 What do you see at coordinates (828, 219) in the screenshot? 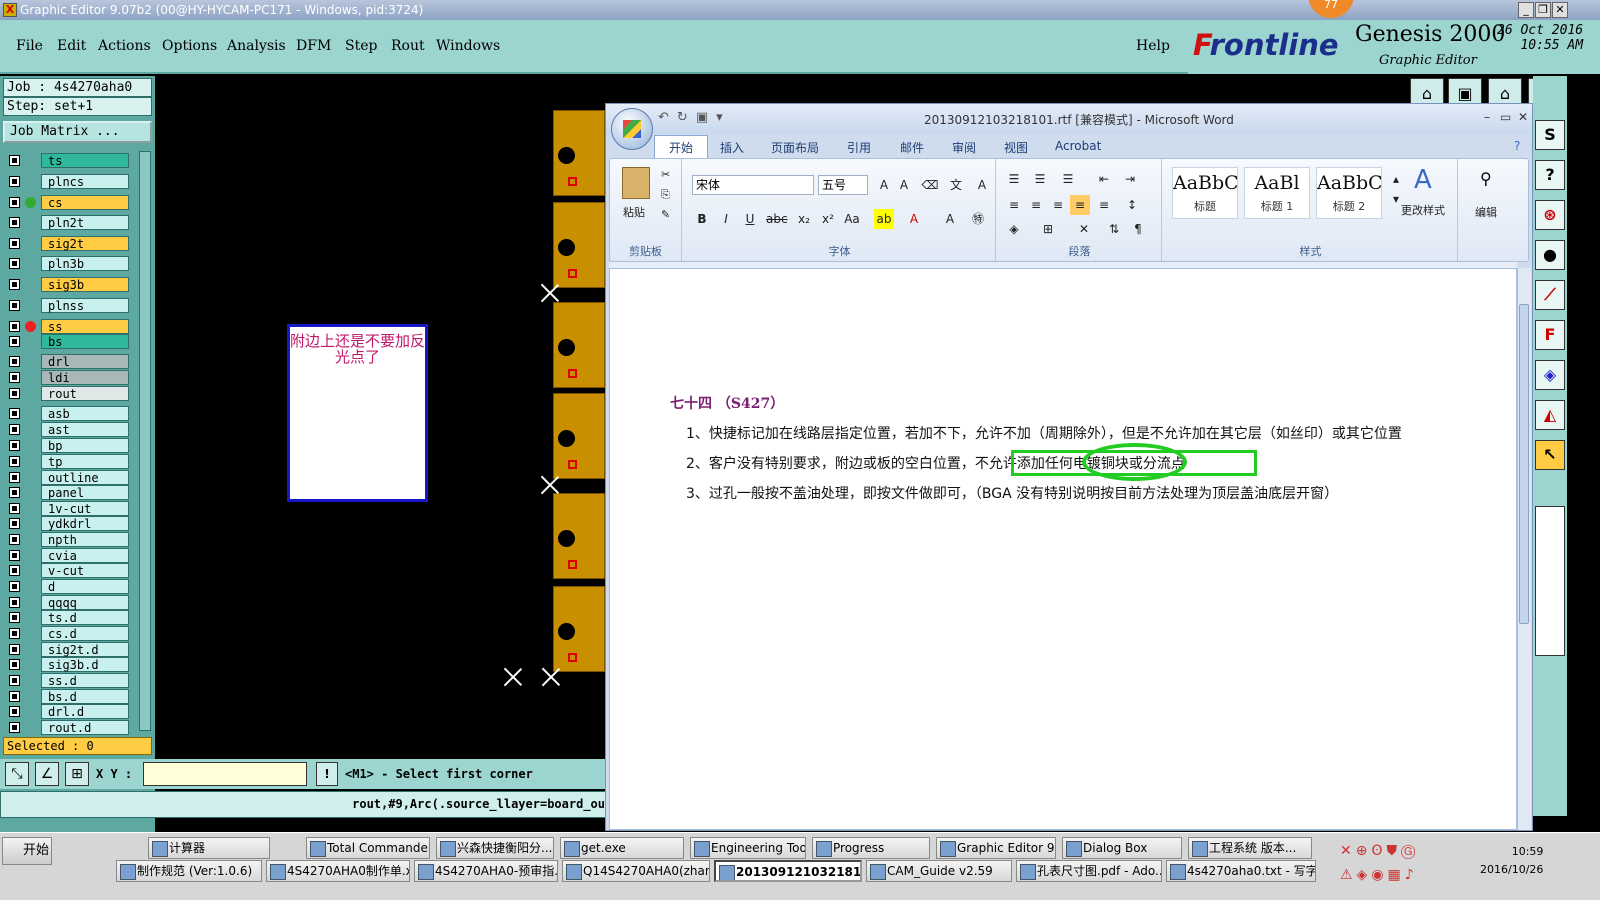
I see `superscript-icon: x²` at bounding box center [828, 219].